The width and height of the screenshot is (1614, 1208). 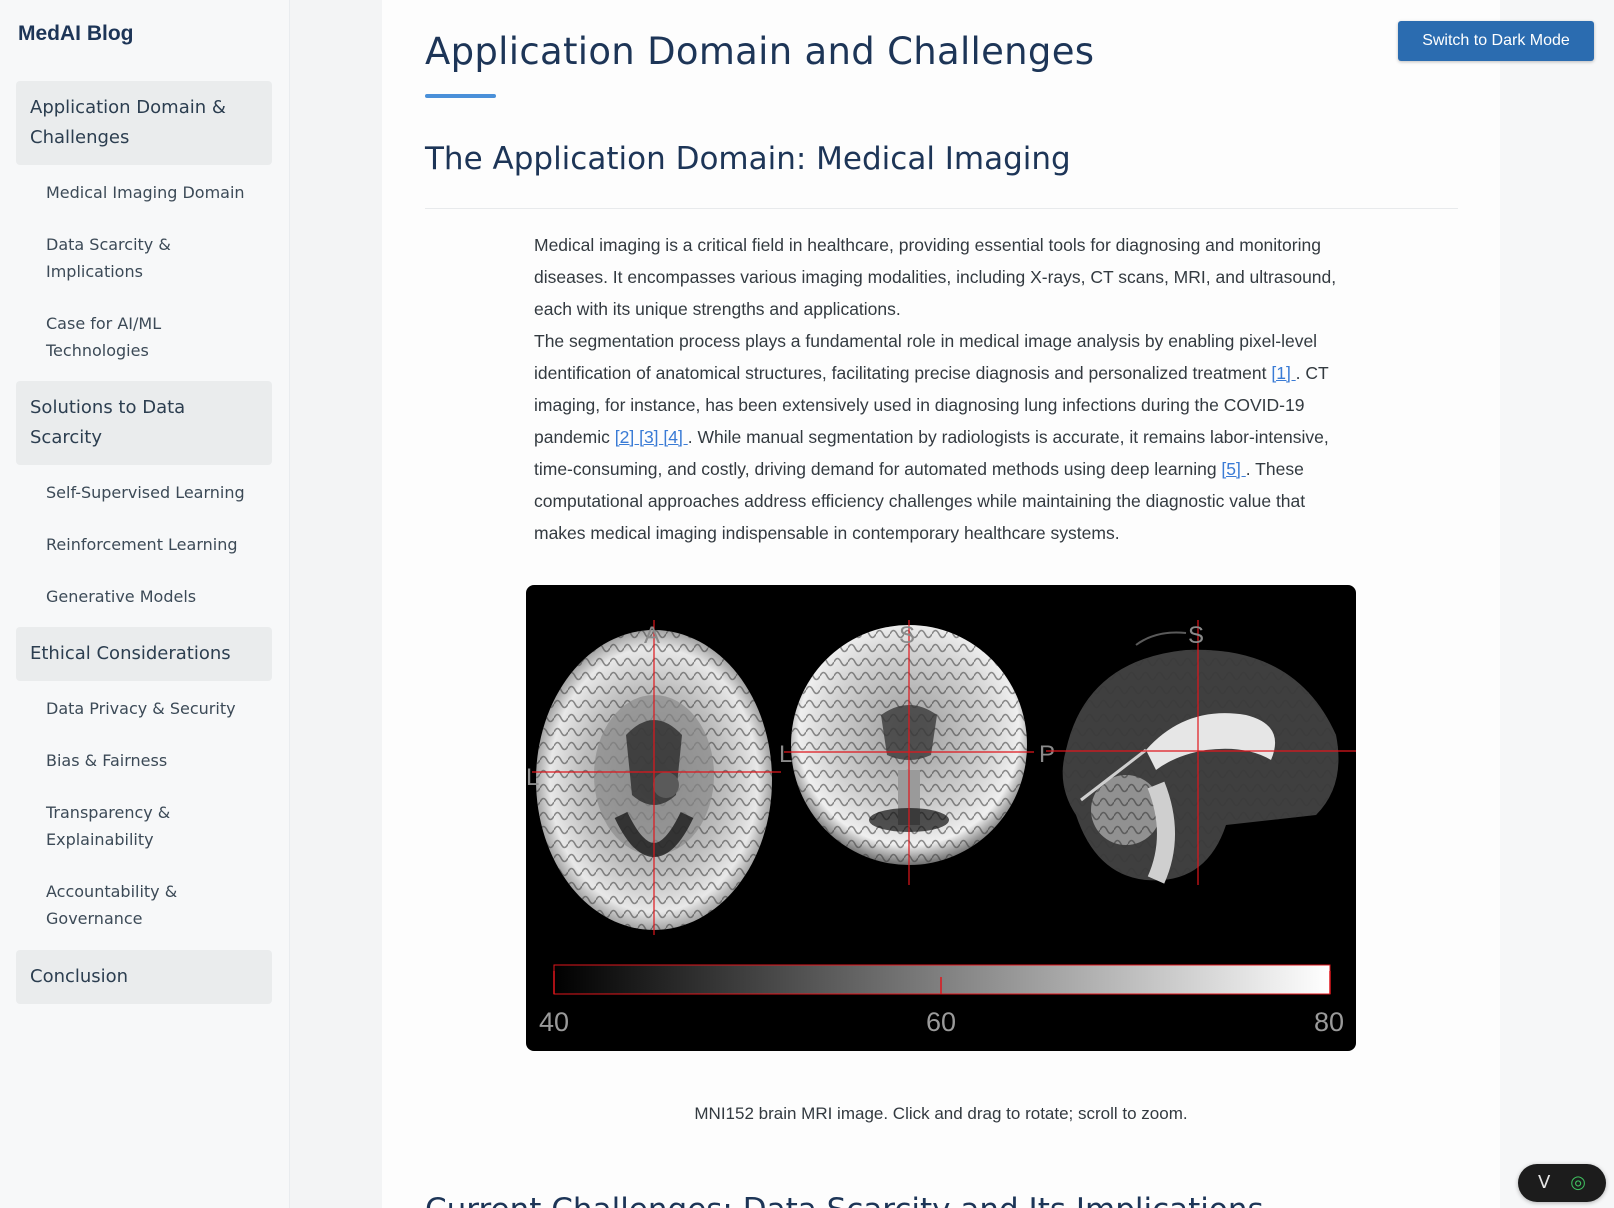 I want to click on target-icon: ◎, so click(x=1578, y=1183).